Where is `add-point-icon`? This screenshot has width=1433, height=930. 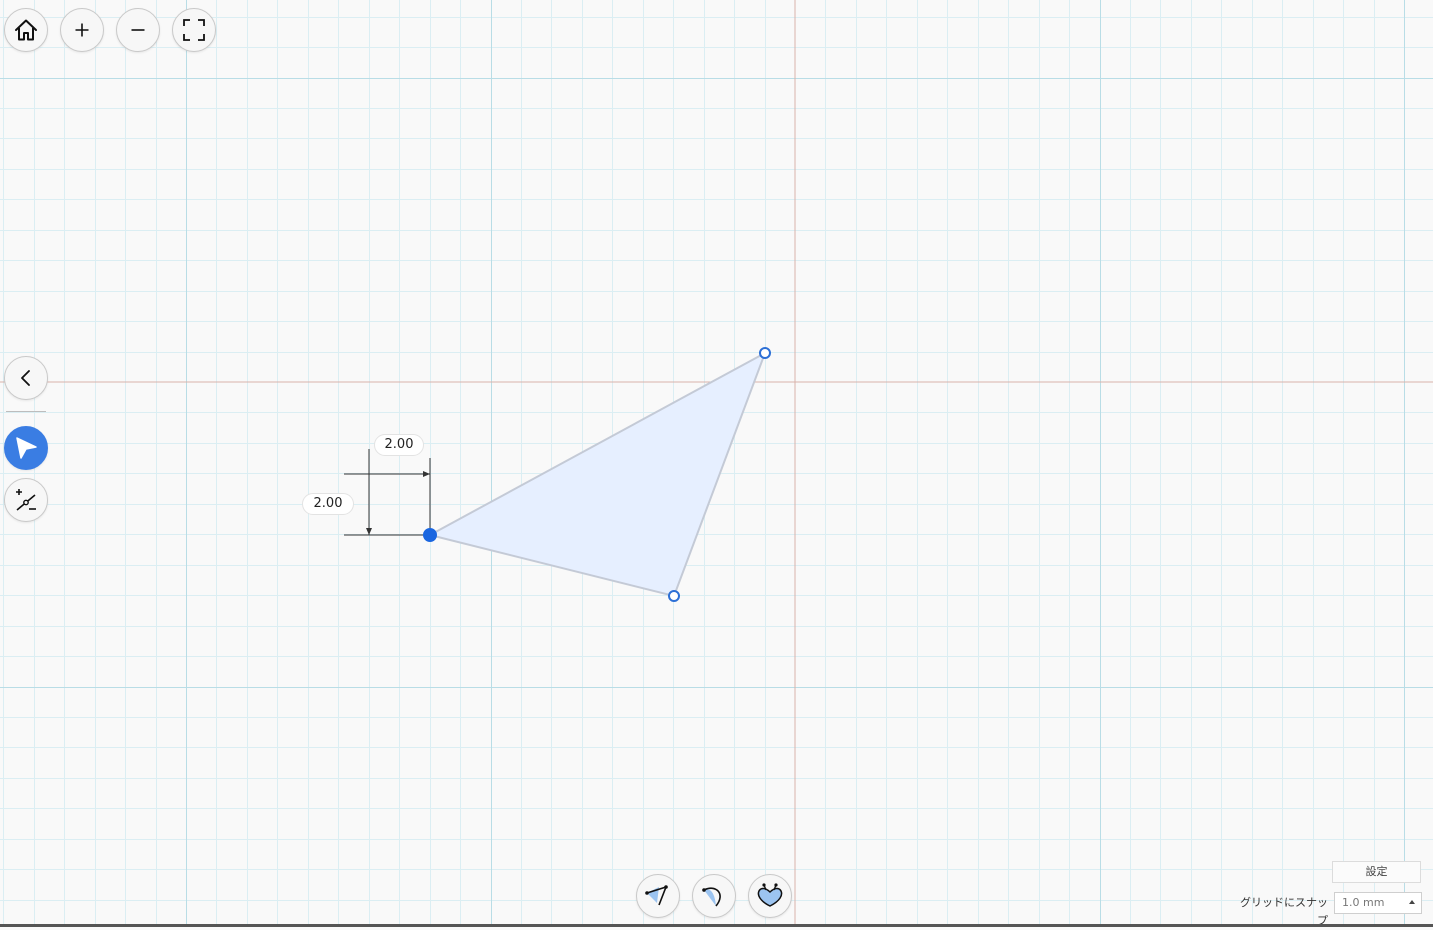 add-point-icon is located at coordinates (26, 500).